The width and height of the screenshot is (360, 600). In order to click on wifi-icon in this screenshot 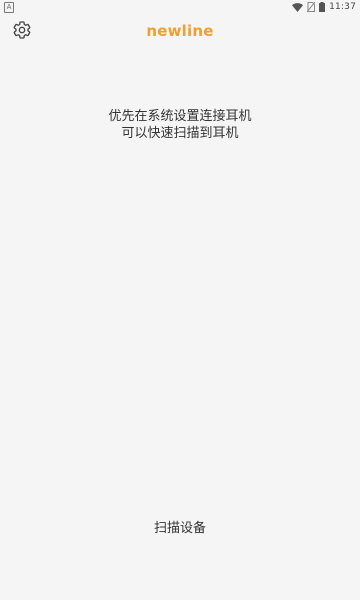, I will do `click(298, 7)`.